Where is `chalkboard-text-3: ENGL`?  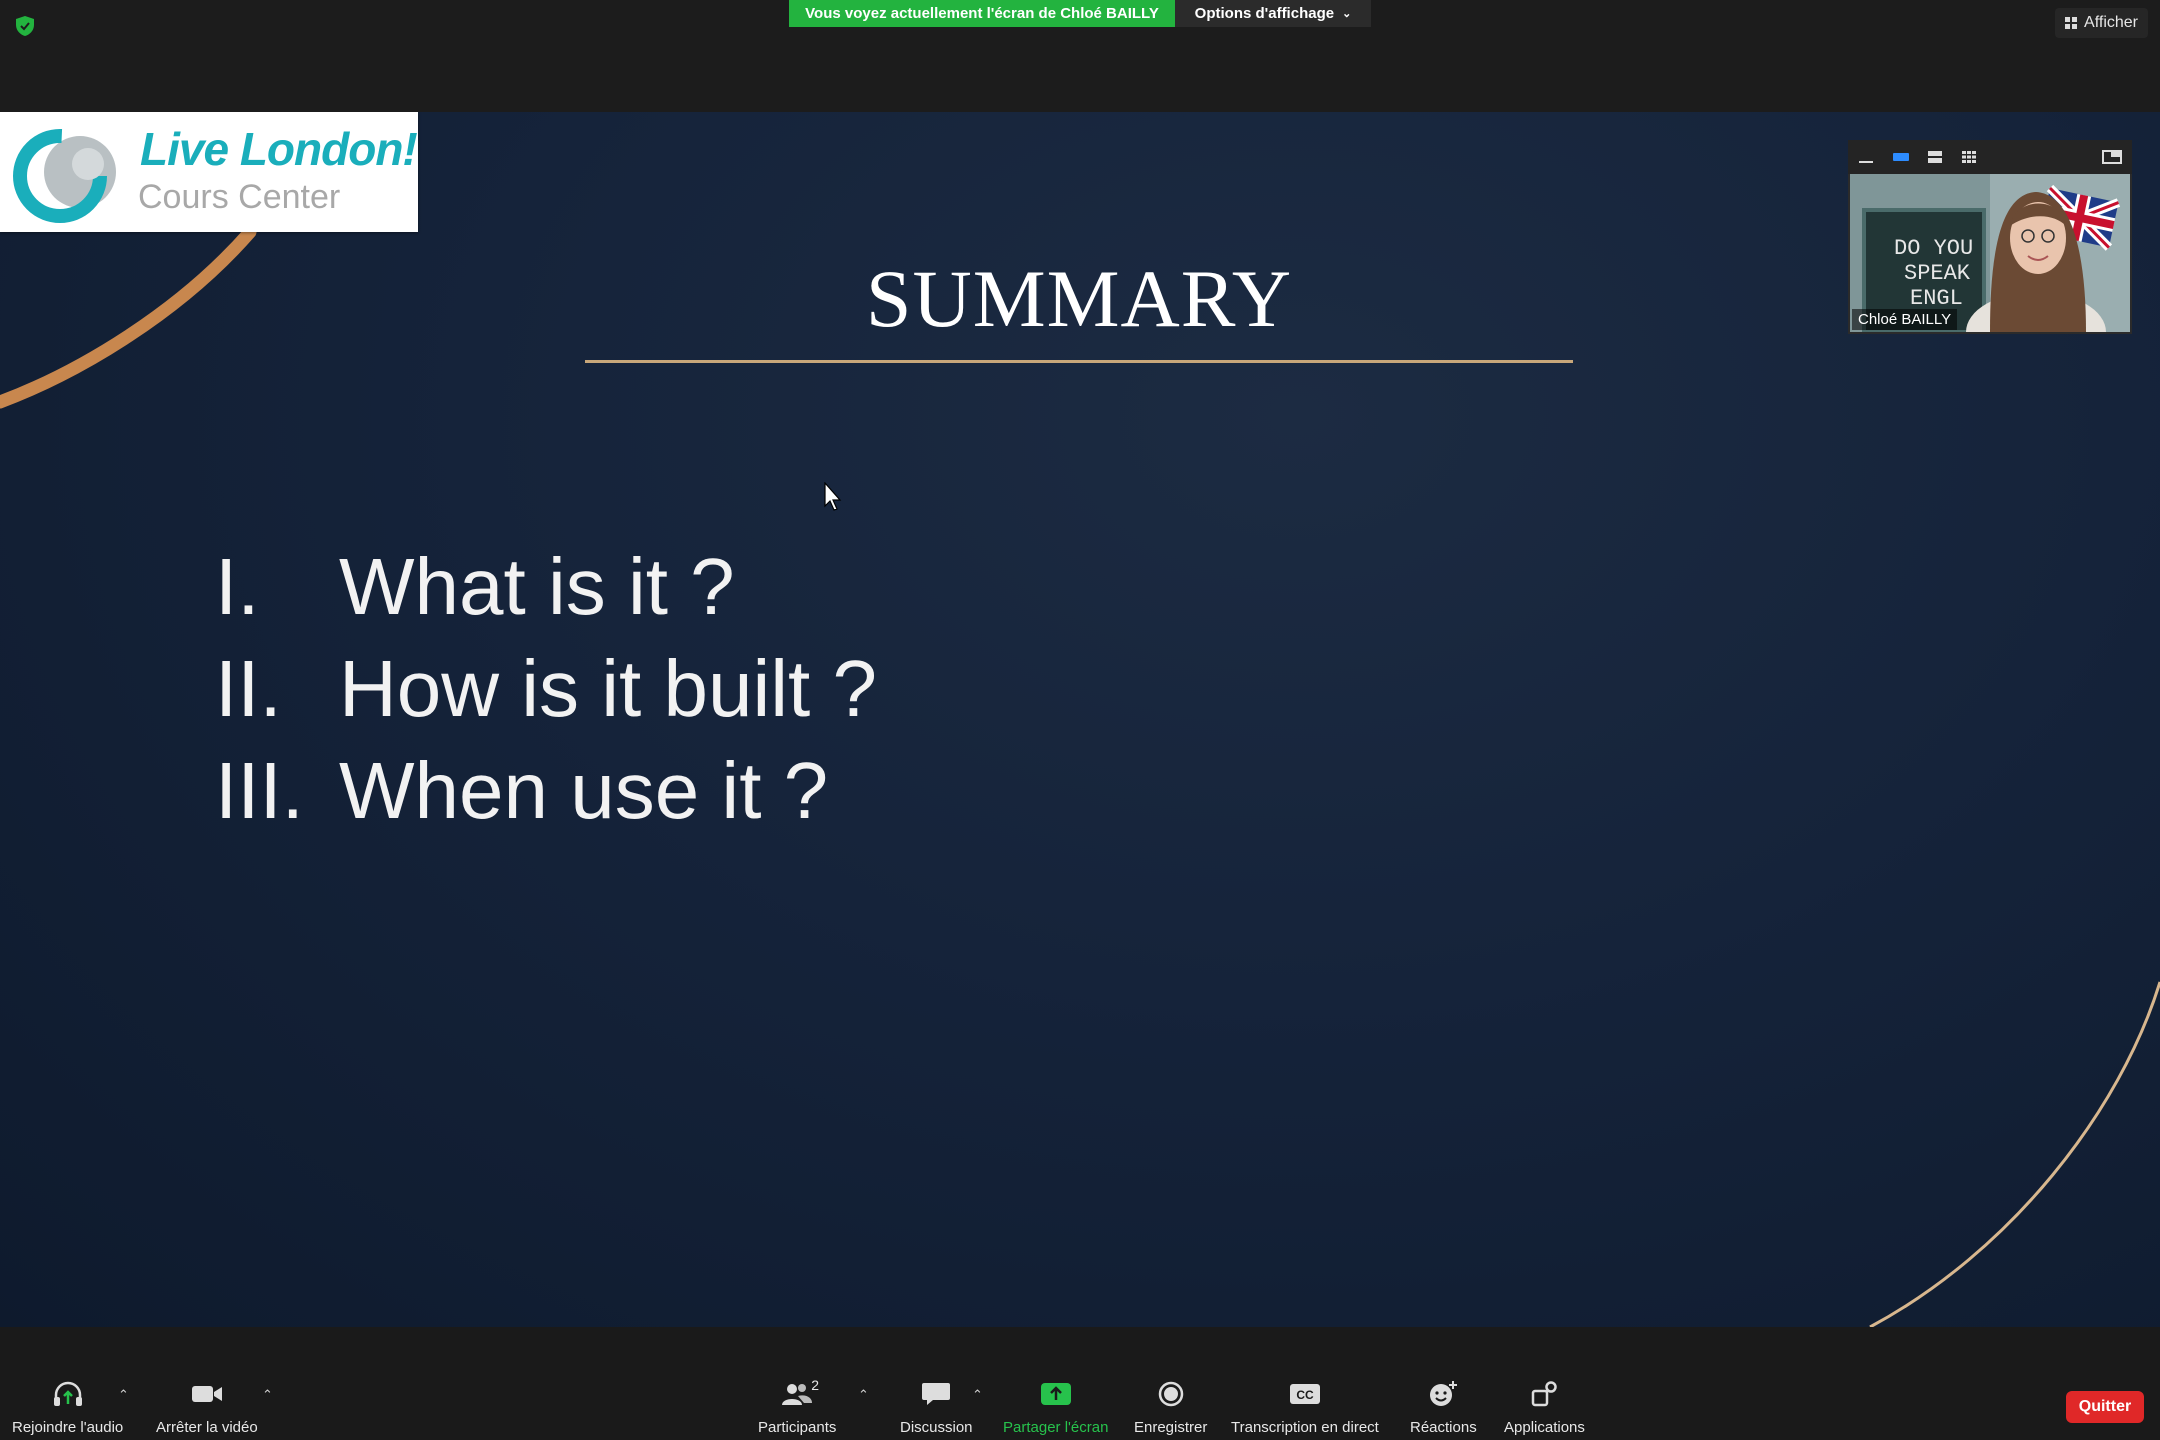
chalkboard-text-3: ENGL is located at coordinates (1936, 298).